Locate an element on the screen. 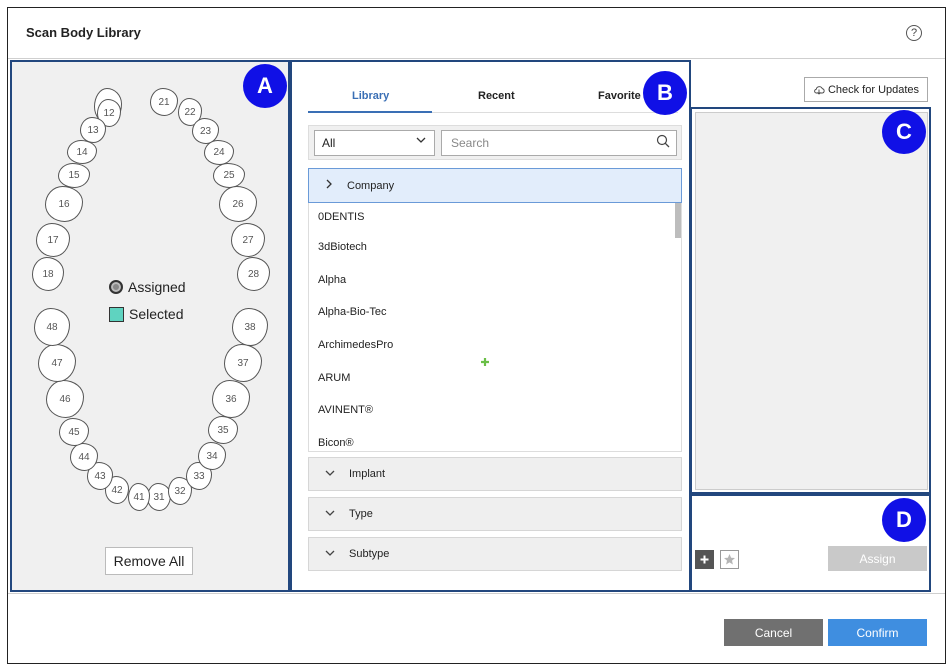 The width and height of the screenshot is (952, 670). tooth-47: 47 is located at coordinates (57, 363).